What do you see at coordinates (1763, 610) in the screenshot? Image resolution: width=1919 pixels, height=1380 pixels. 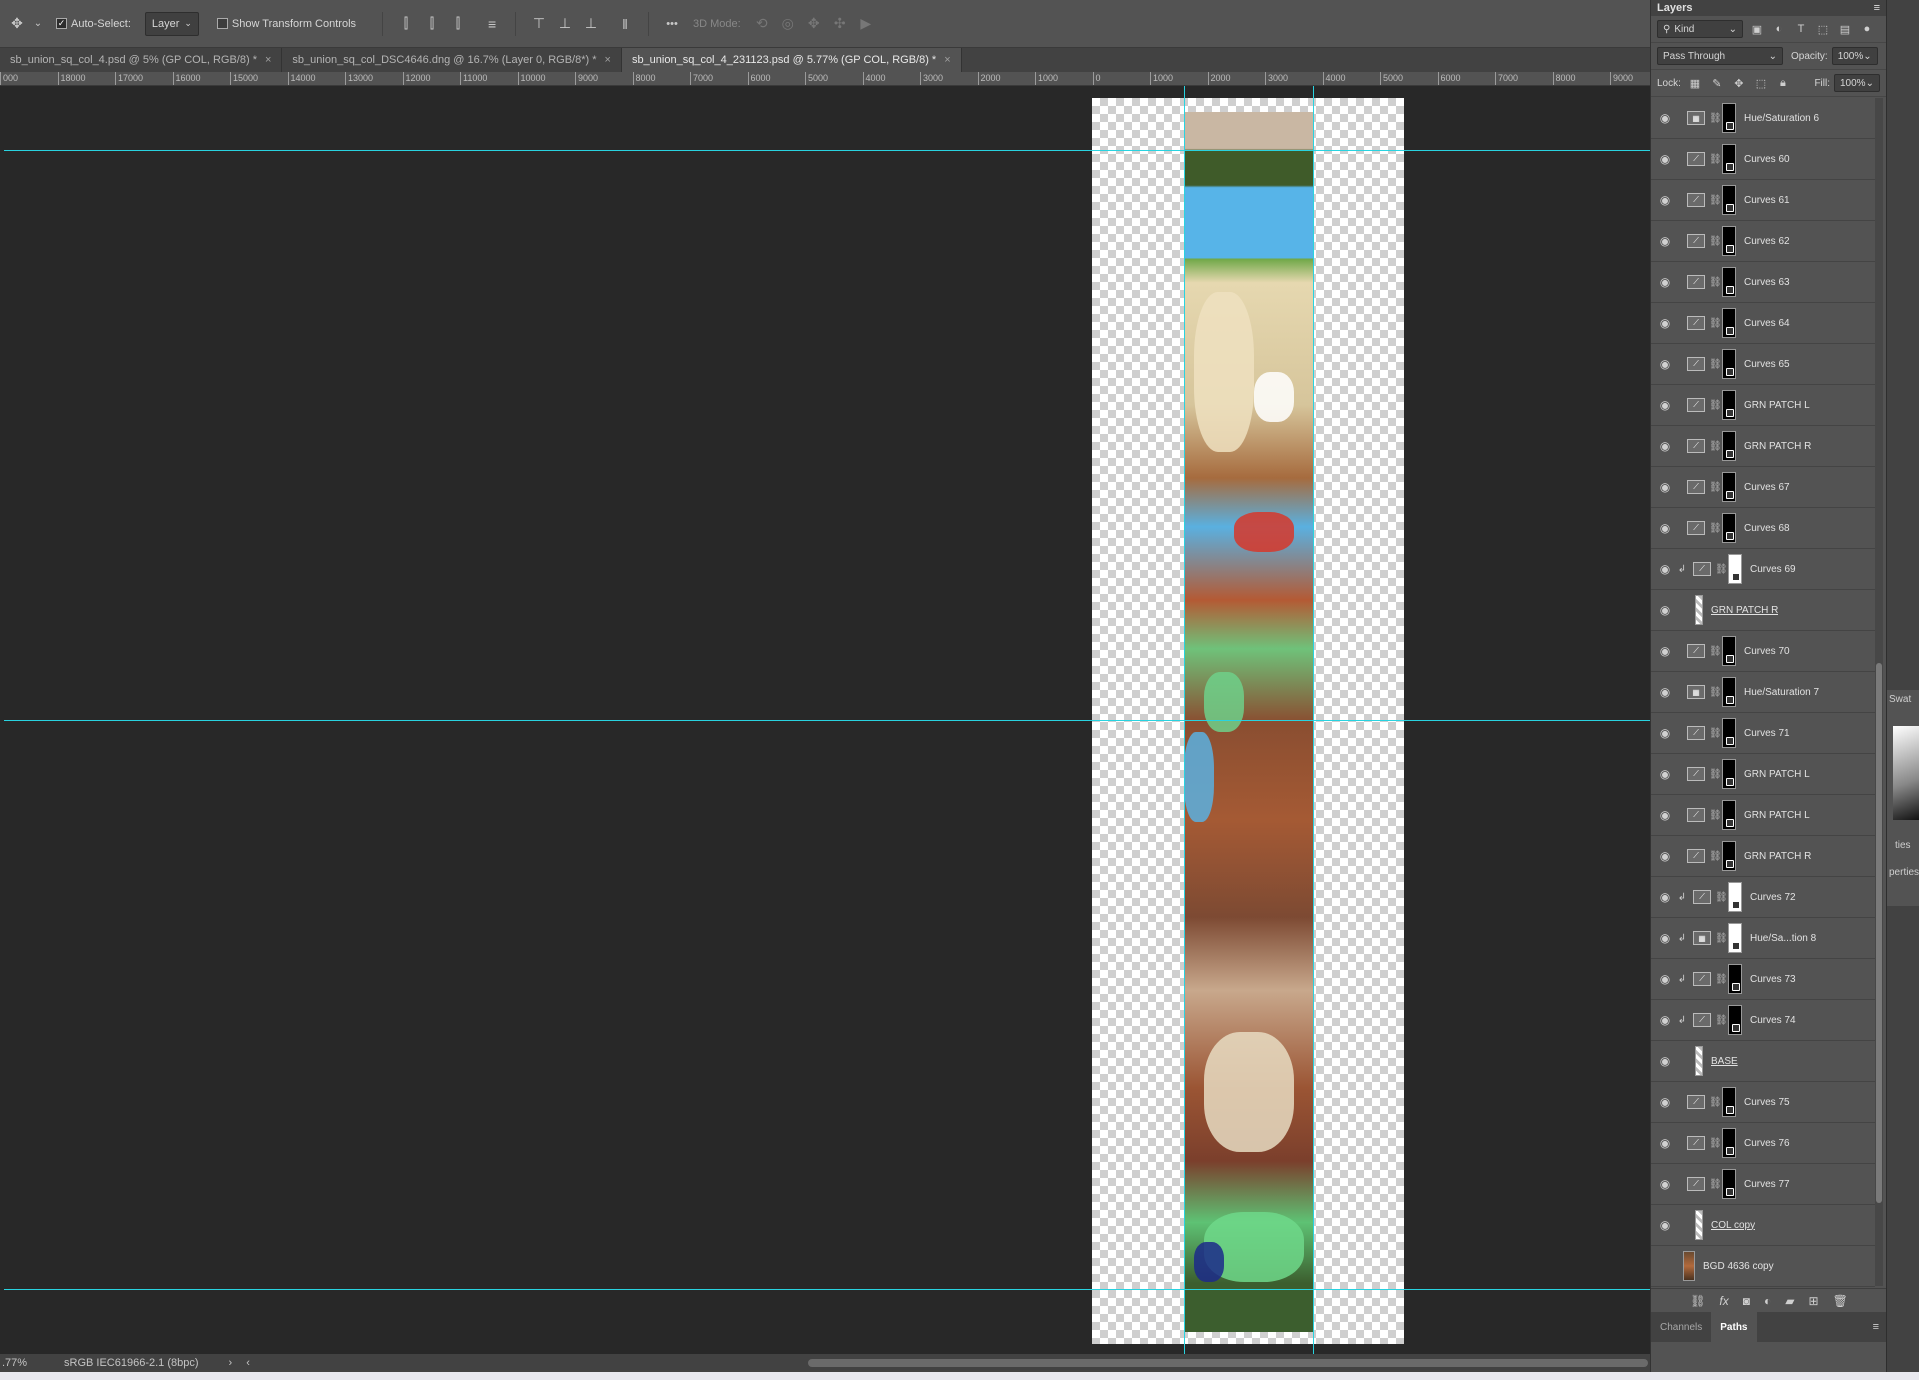 I see `layer-row: ◉ GRN PATCH R` at bounding box center [1763, 610].